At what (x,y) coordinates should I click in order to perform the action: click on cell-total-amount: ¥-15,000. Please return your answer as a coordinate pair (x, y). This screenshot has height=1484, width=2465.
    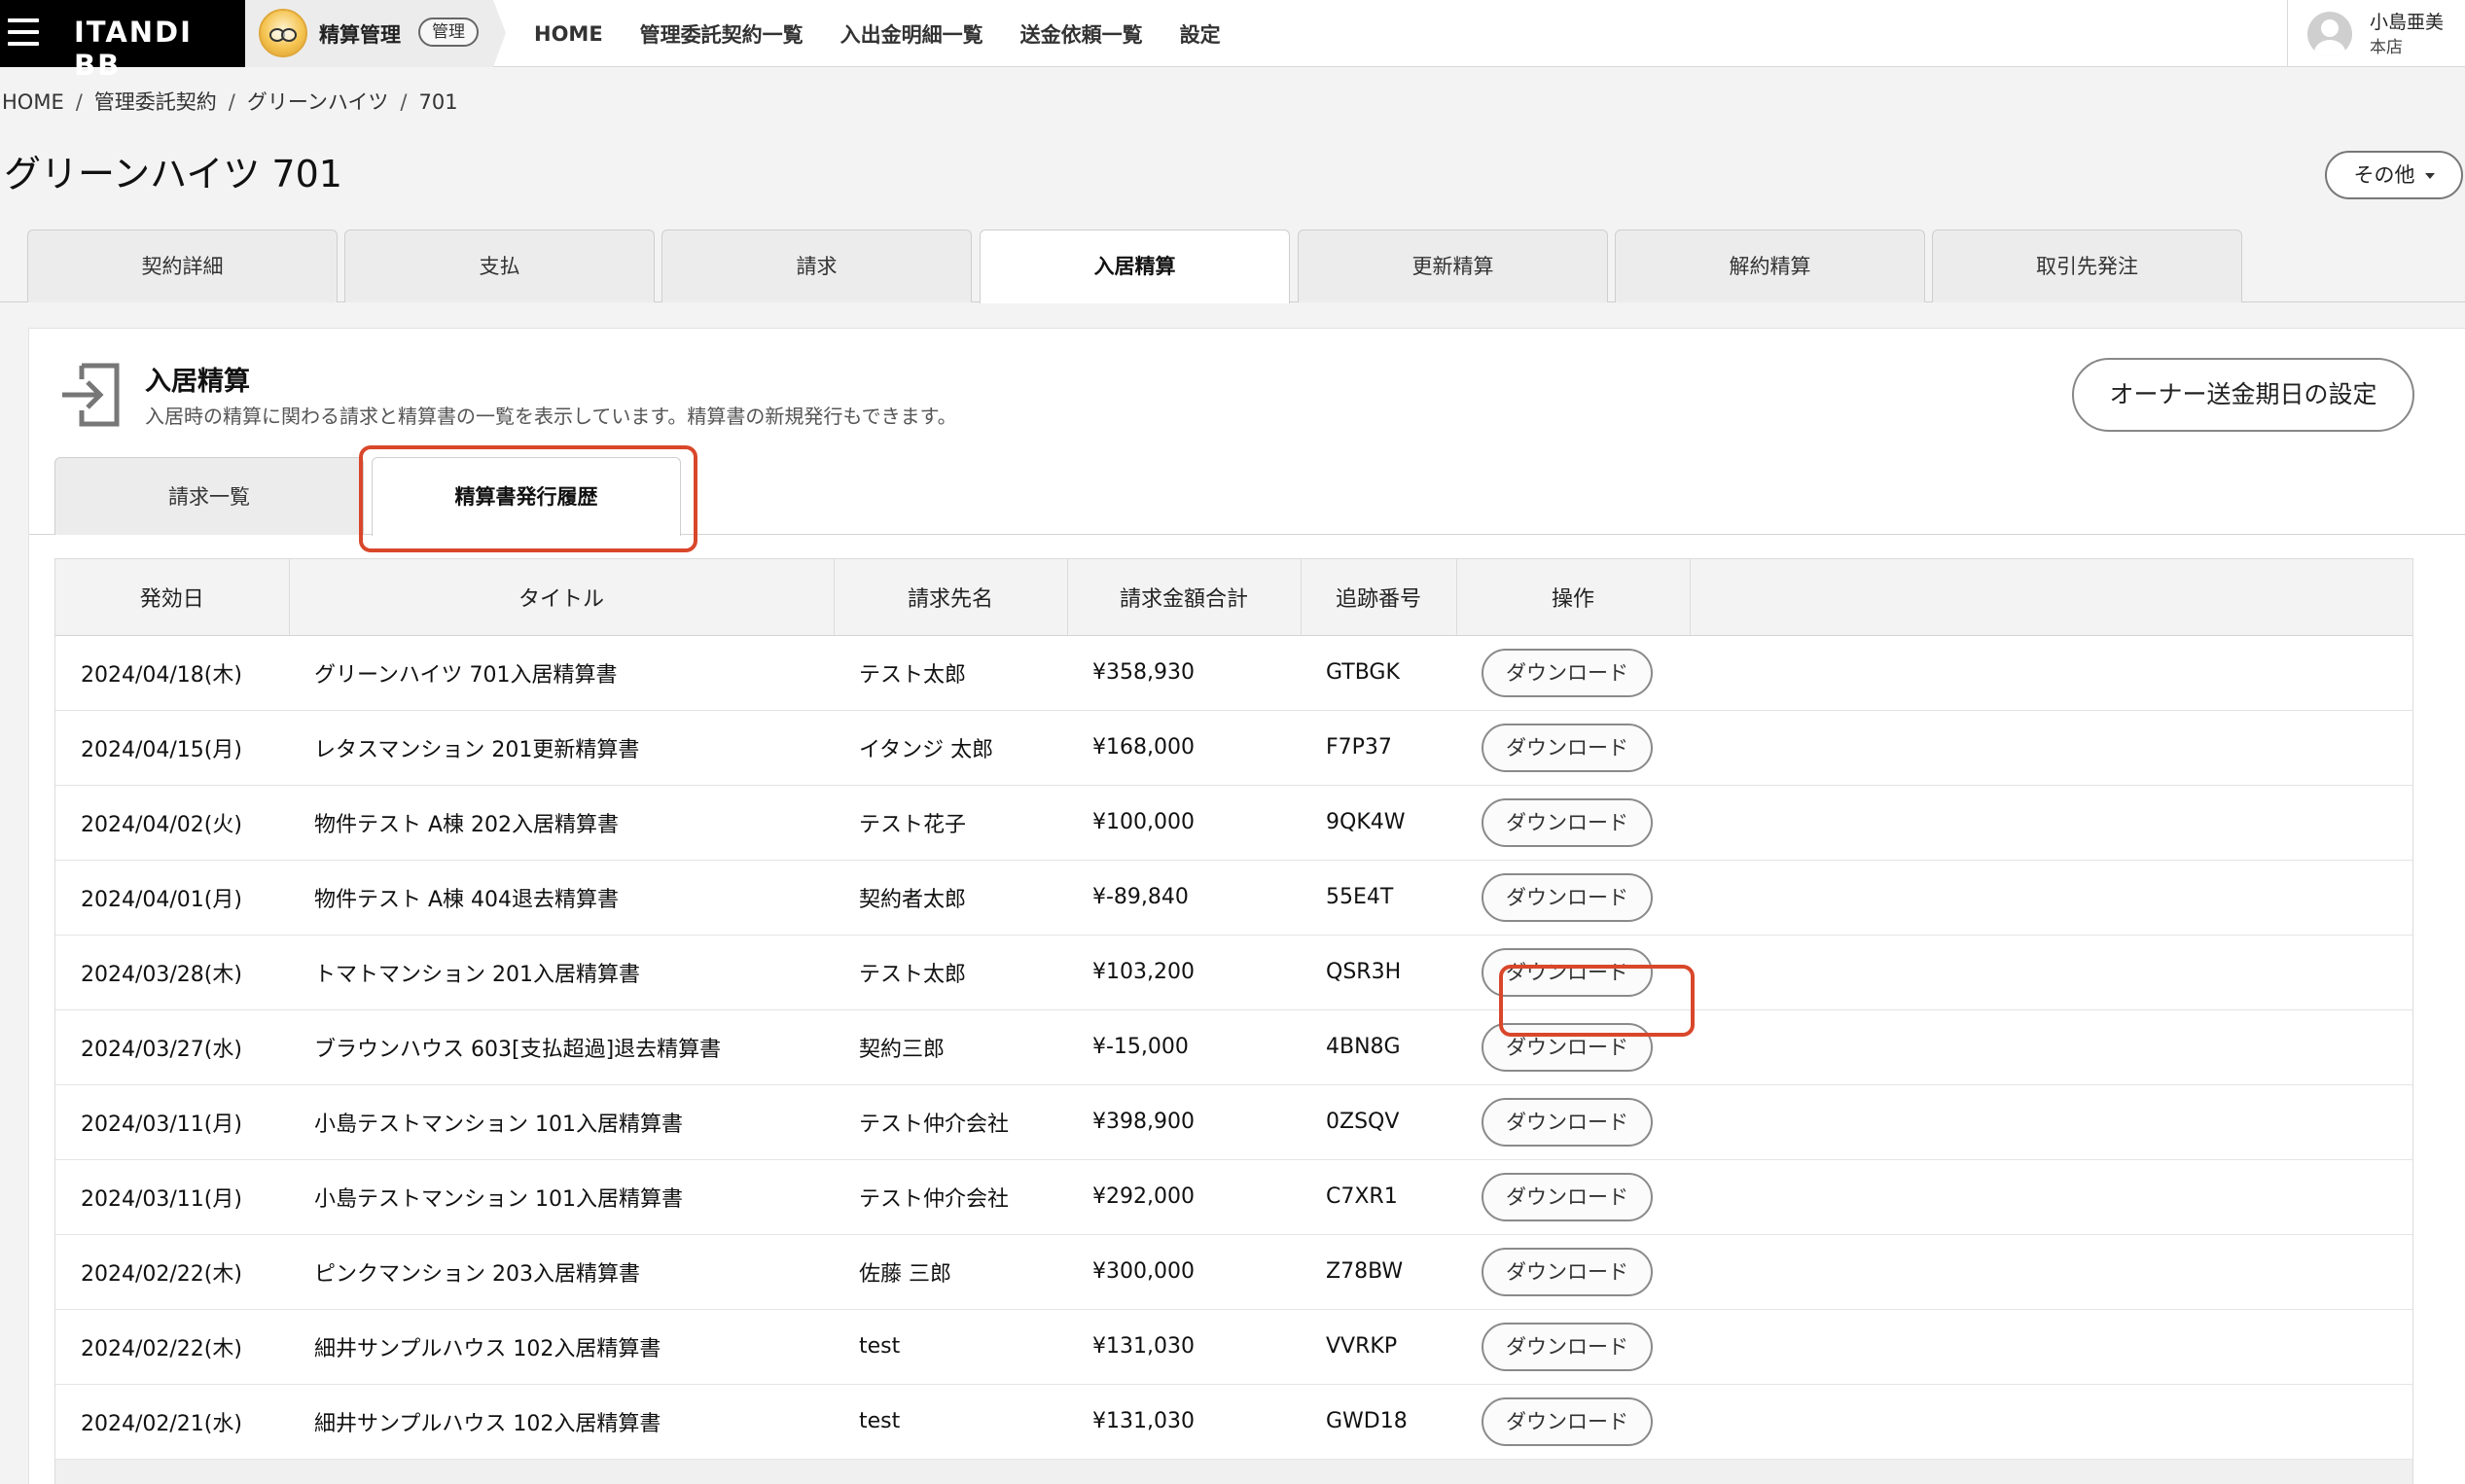
    Looking at the image, I should click on (1141, 1047).